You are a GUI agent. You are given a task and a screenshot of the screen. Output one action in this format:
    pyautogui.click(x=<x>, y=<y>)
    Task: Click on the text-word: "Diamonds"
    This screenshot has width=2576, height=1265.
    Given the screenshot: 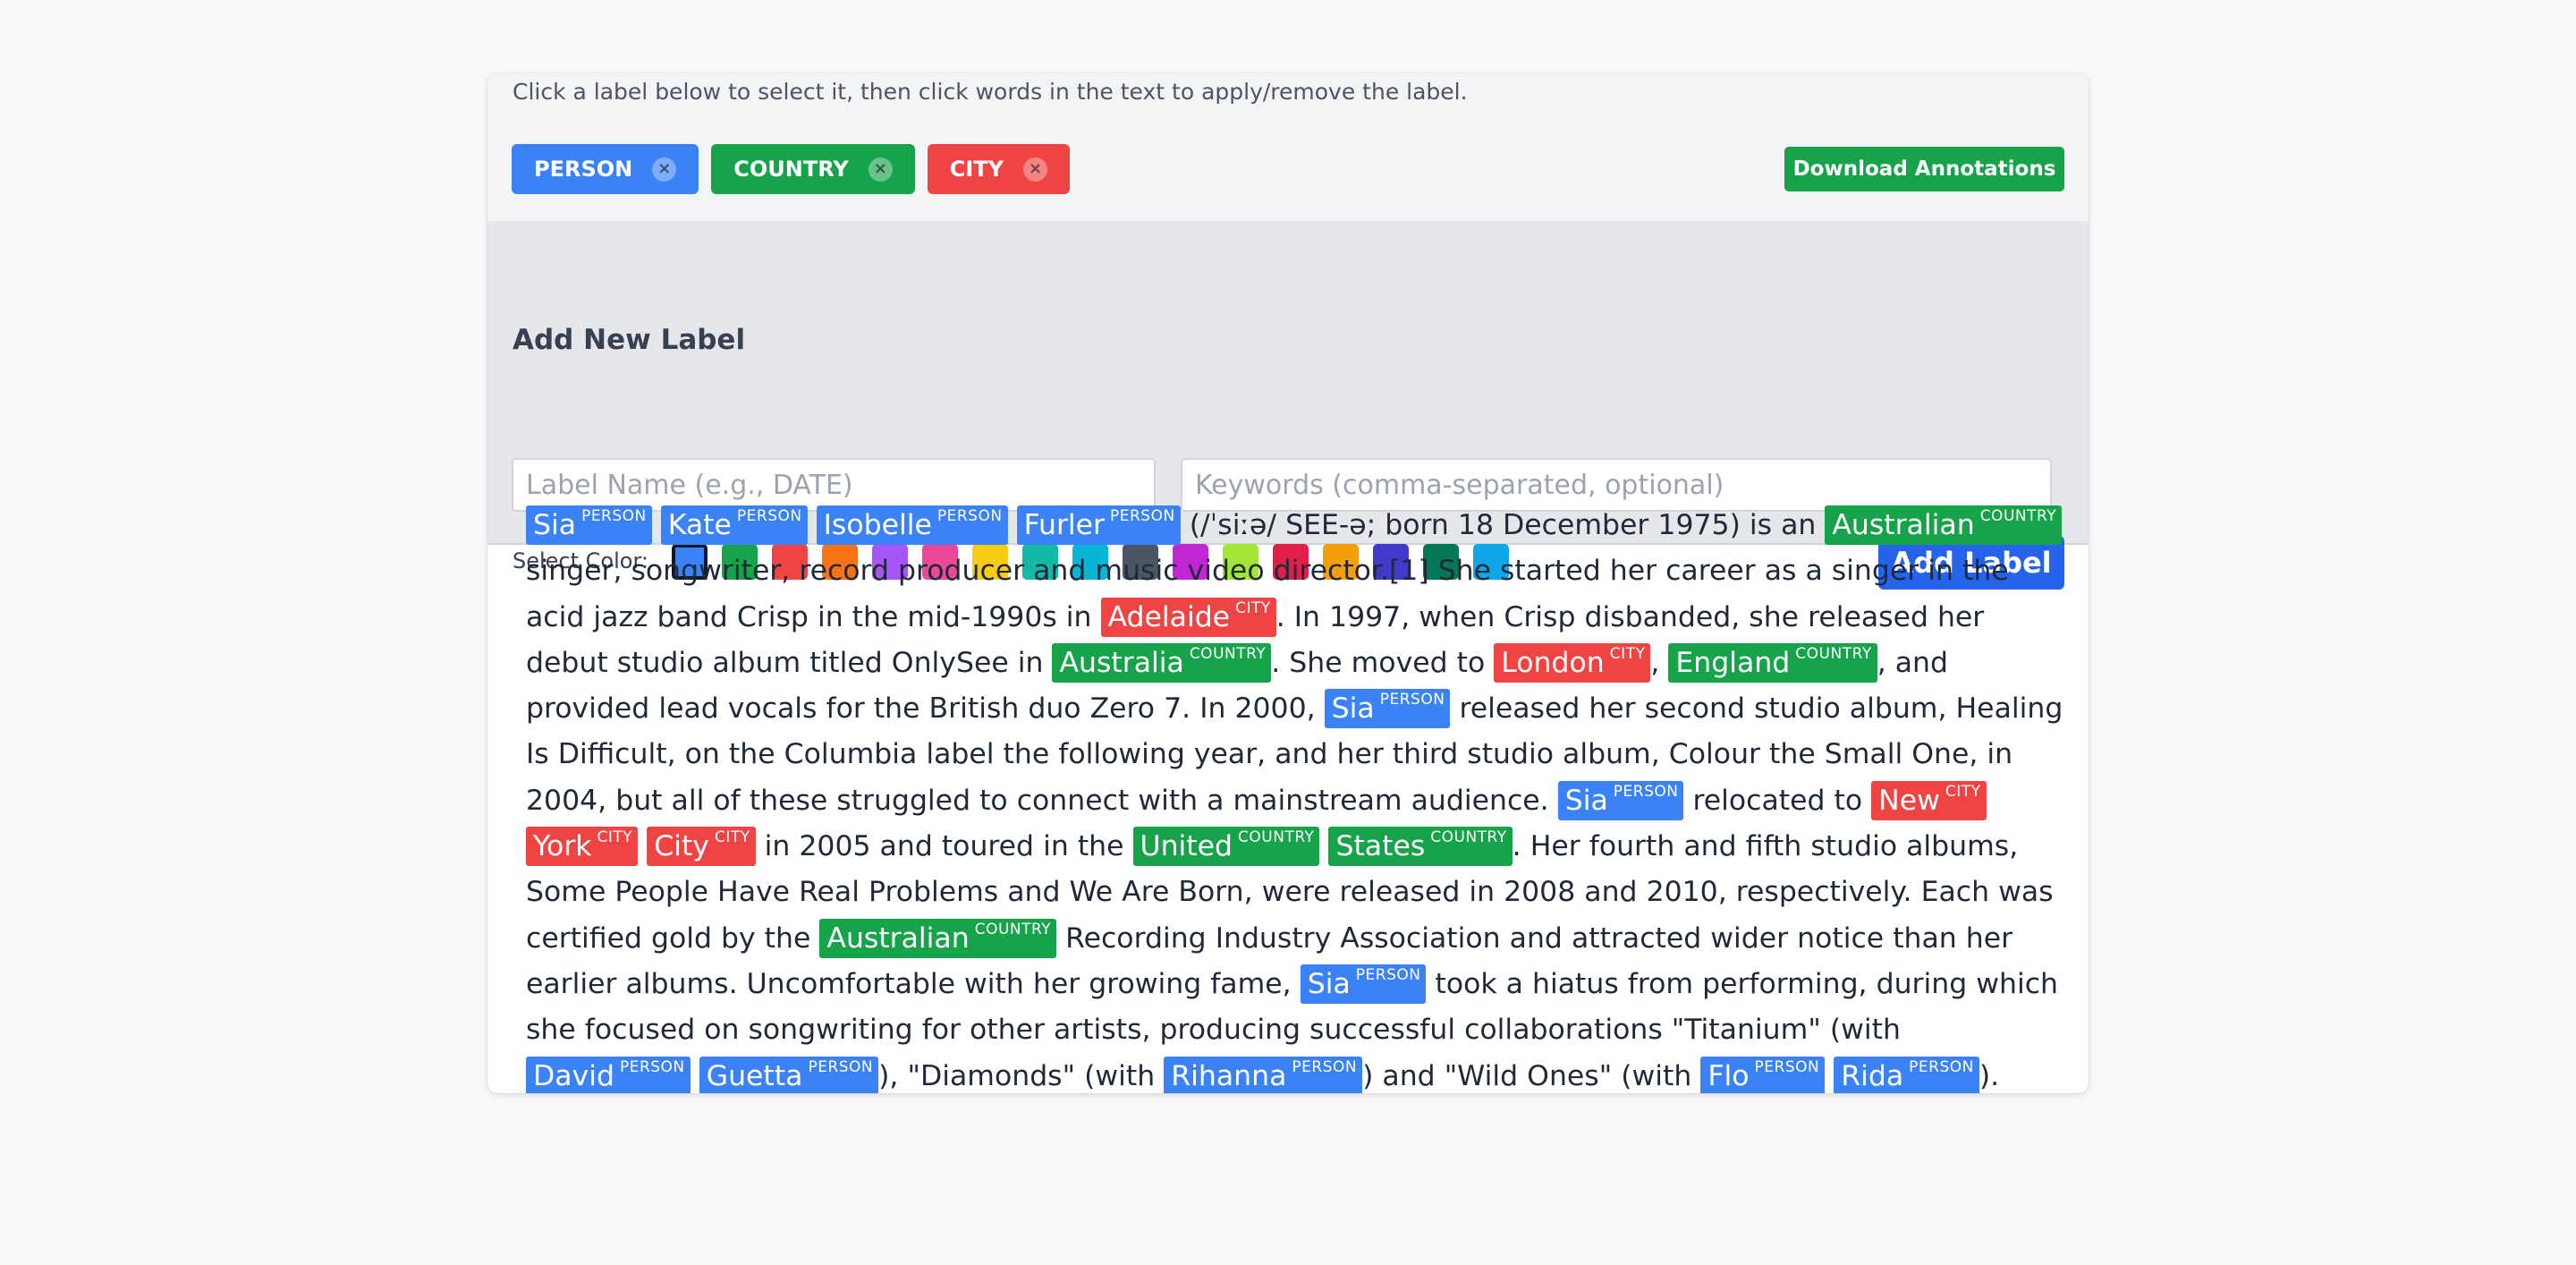 What is the action you would take?
    pyautogui.click(x=991, y=1076)
    